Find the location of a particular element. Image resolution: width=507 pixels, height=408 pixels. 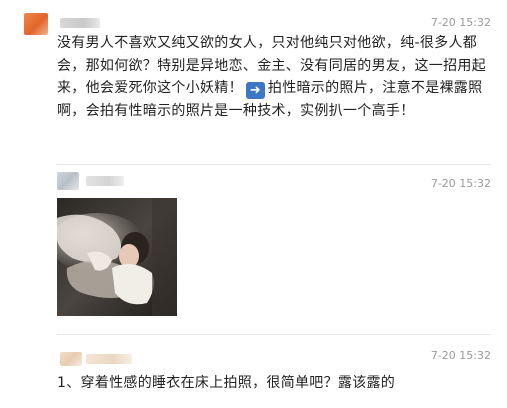

right-arrow-icon: ➜ is located at coordinates (255, 90).